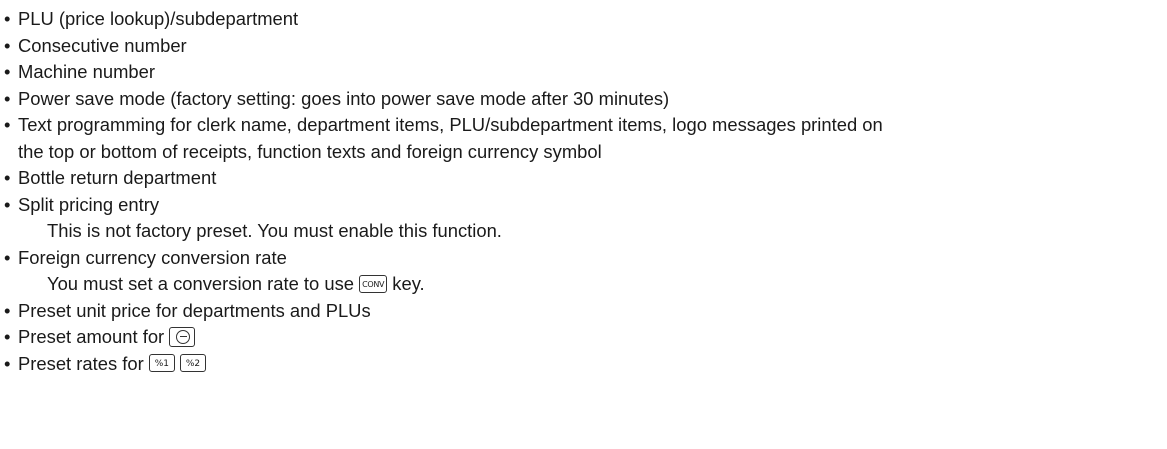  I want to click on item-text: Consecutive number, so click(102, 45).